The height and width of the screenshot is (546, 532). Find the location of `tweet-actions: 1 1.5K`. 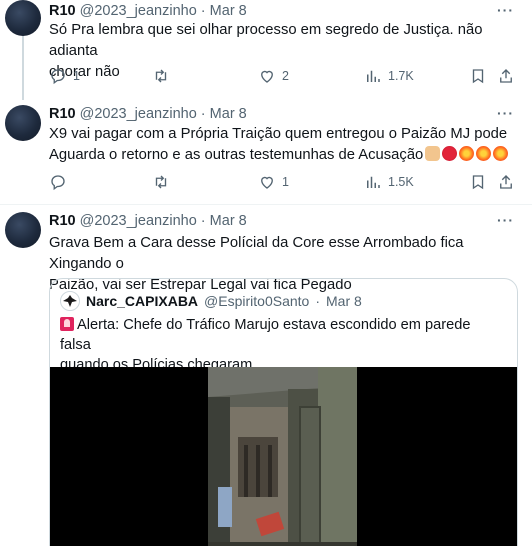

tweet-actions: 1 1.5K is located at coordinates (280, 182).